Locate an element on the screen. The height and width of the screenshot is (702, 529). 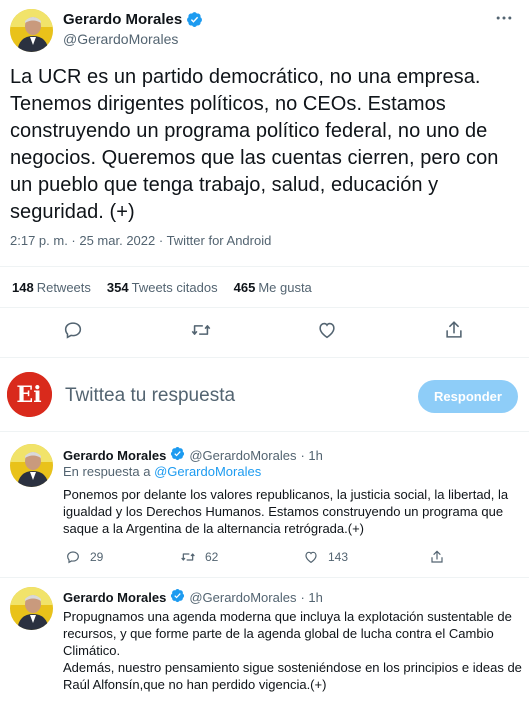
reply-replies-count: 29 is located at coordinates (97, 557).